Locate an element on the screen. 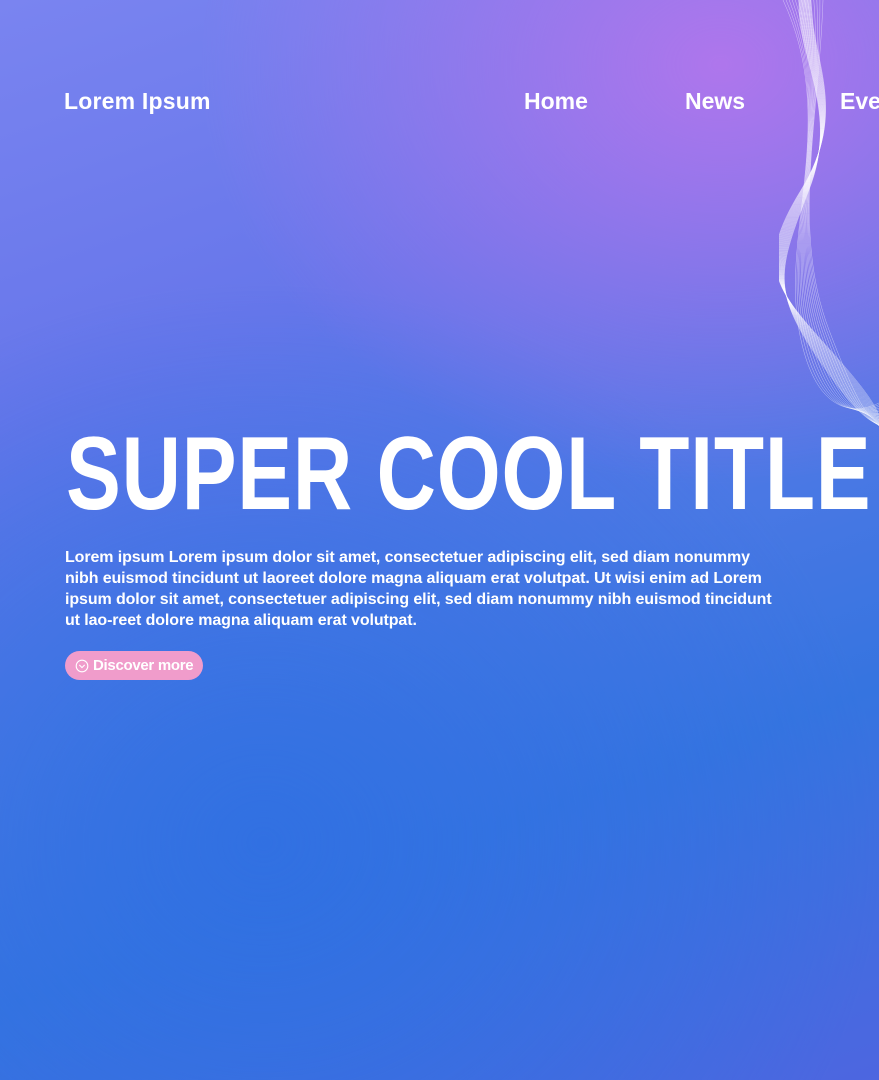 The width and height of the screenshot is (879, 1080). nav-link-home: Home is located at coordinates (556, 101).